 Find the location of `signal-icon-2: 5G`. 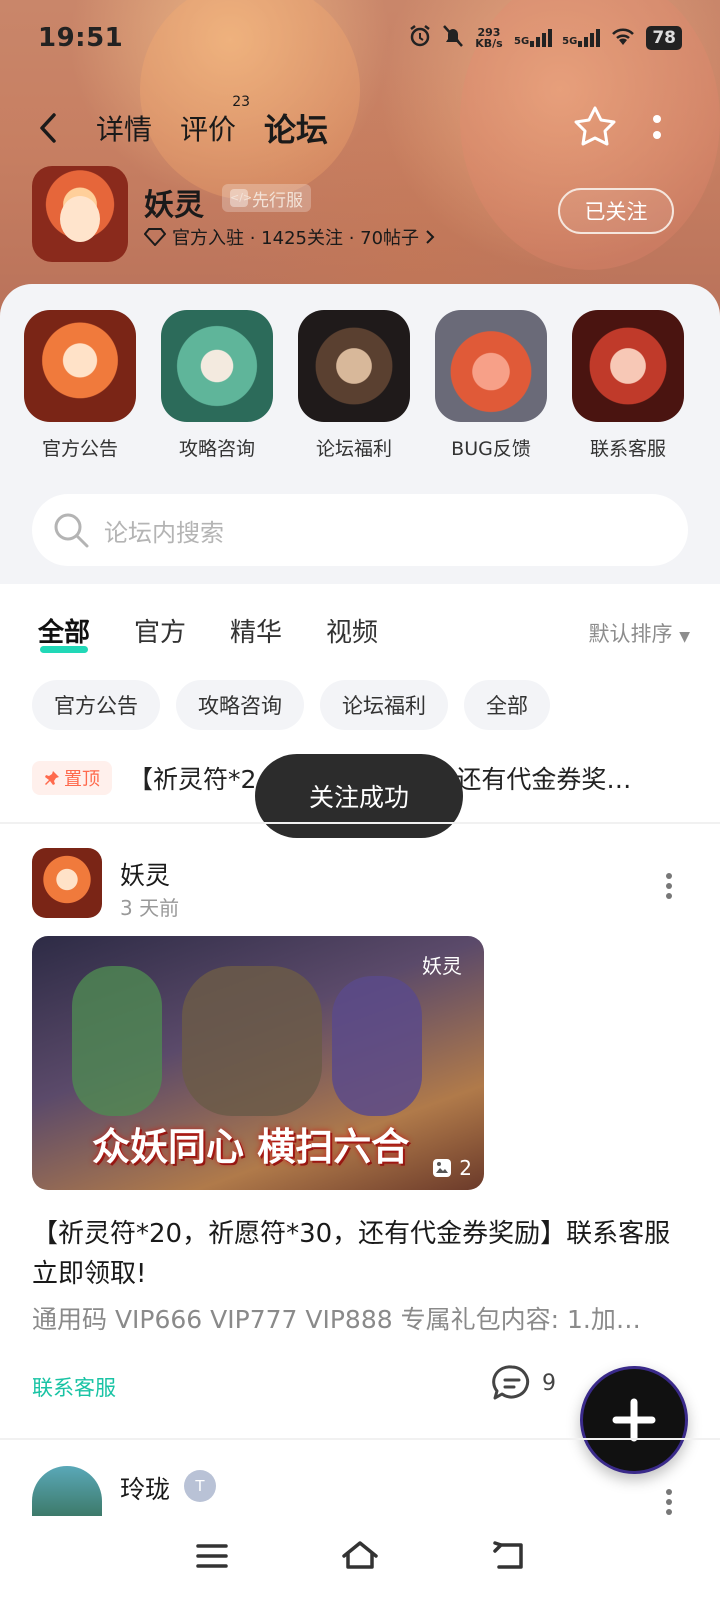

signal-icon-2: 5G is located at coordinates (581, 38).